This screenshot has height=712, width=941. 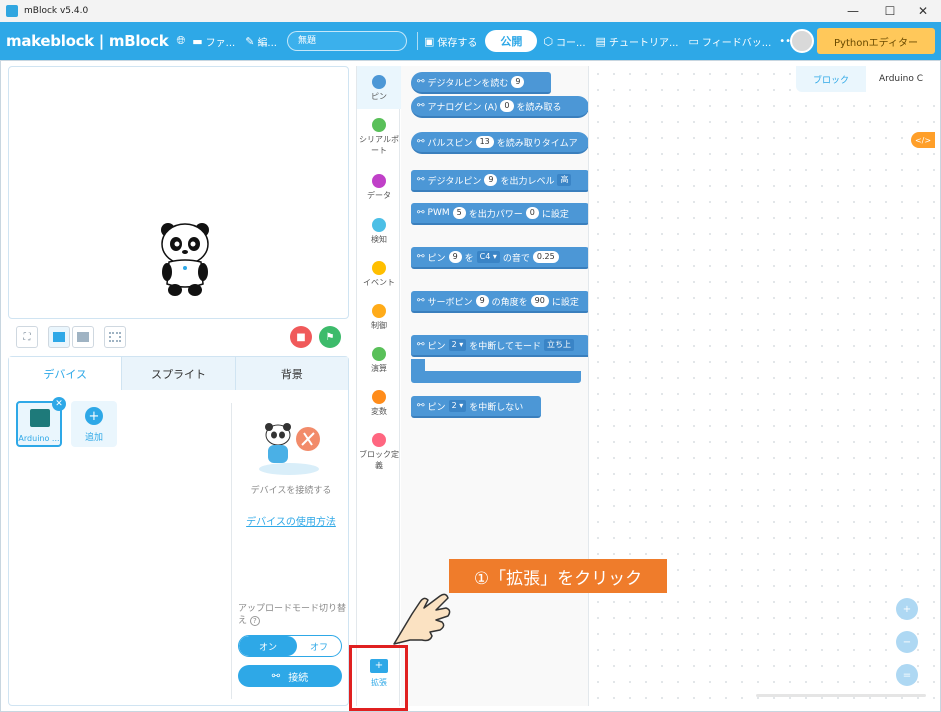 What do you see at coordinates (65, 373) in the screenshot?
I see `tab-device: デバイス` at bounding box center [65, 373].